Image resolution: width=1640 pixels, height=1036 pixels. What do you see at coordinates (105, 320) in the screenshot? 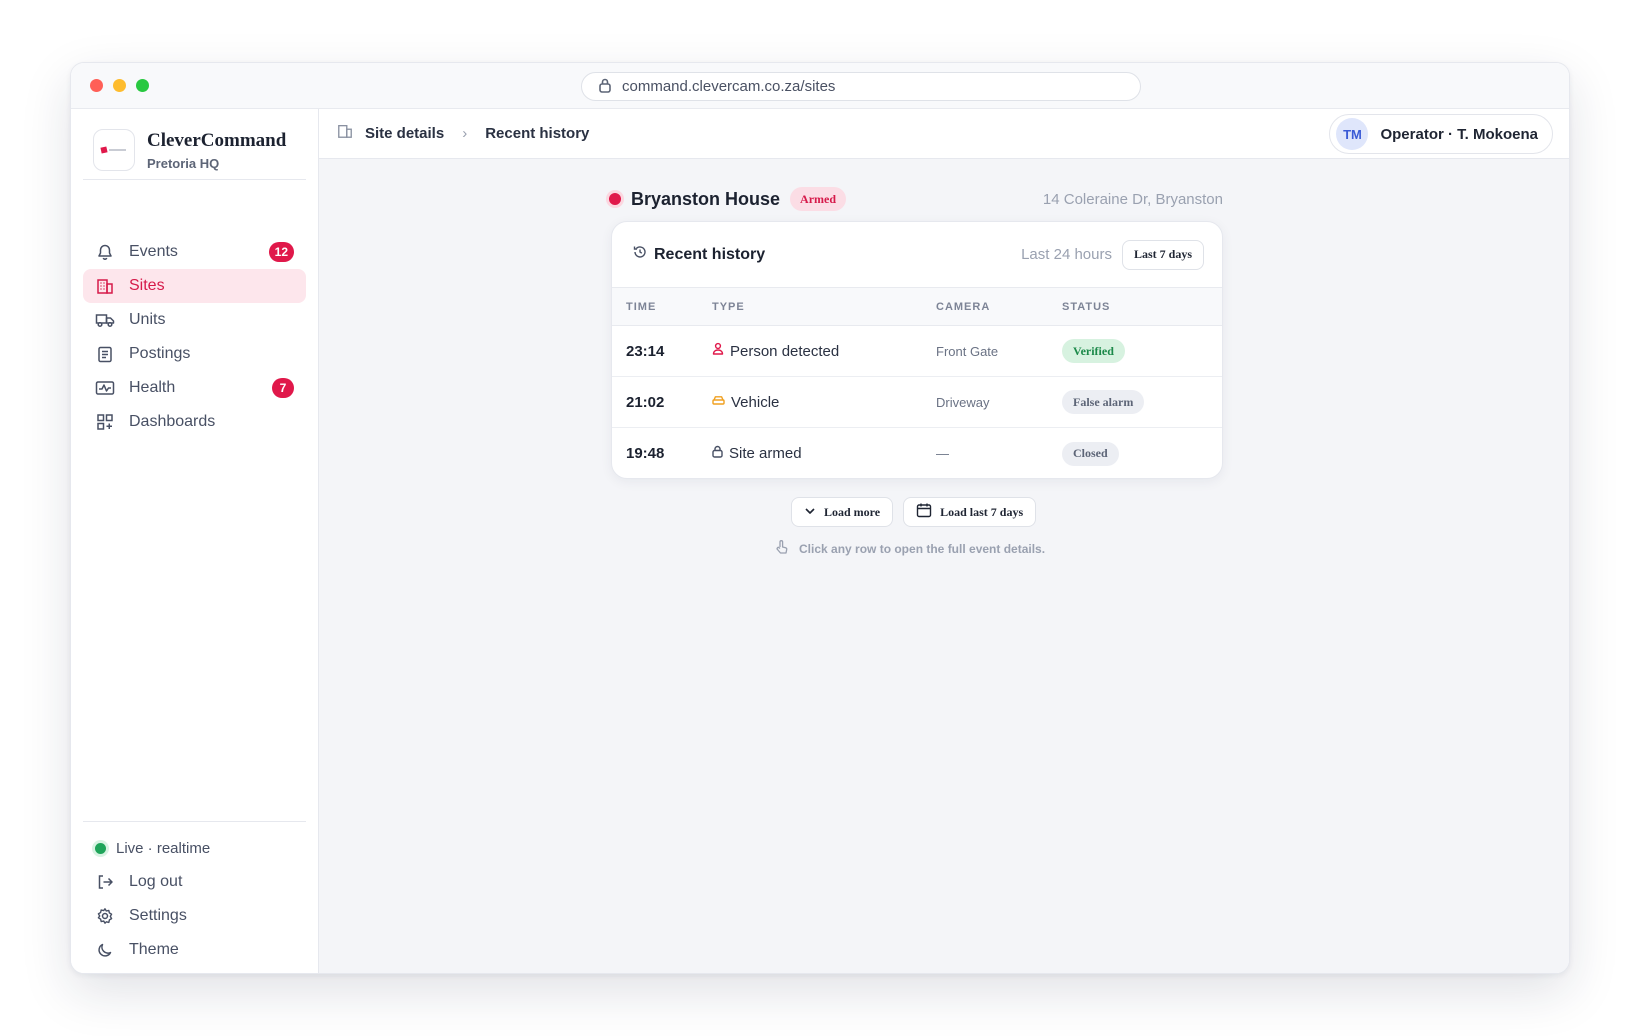
I see `truck-icon` at bounding box center [105, 320].